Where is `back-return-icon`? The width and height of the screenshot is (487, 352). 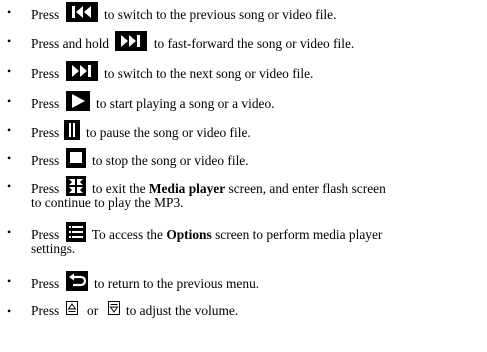 back-return-icon is located at coordinates (76, 283).